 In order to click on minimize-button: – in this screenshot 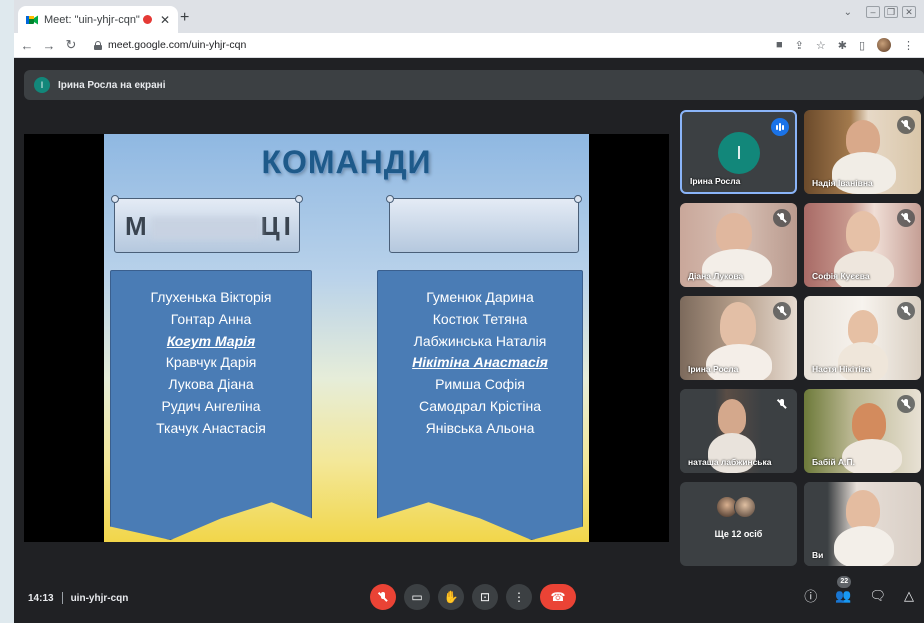, I will do `click(873, 12)`.